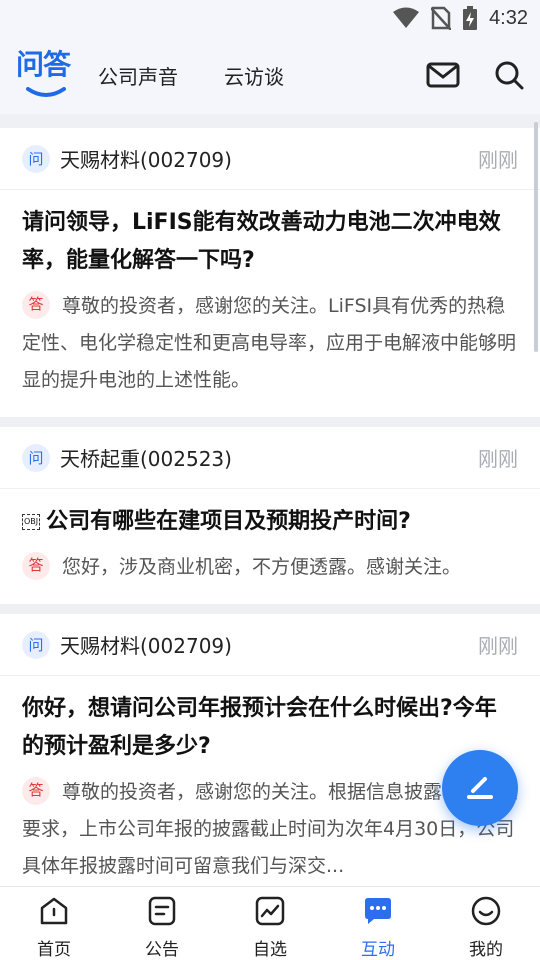  Describe the element at coordinates (508, 17) in the screenshot. I see `status-time: 4:32` at that location.